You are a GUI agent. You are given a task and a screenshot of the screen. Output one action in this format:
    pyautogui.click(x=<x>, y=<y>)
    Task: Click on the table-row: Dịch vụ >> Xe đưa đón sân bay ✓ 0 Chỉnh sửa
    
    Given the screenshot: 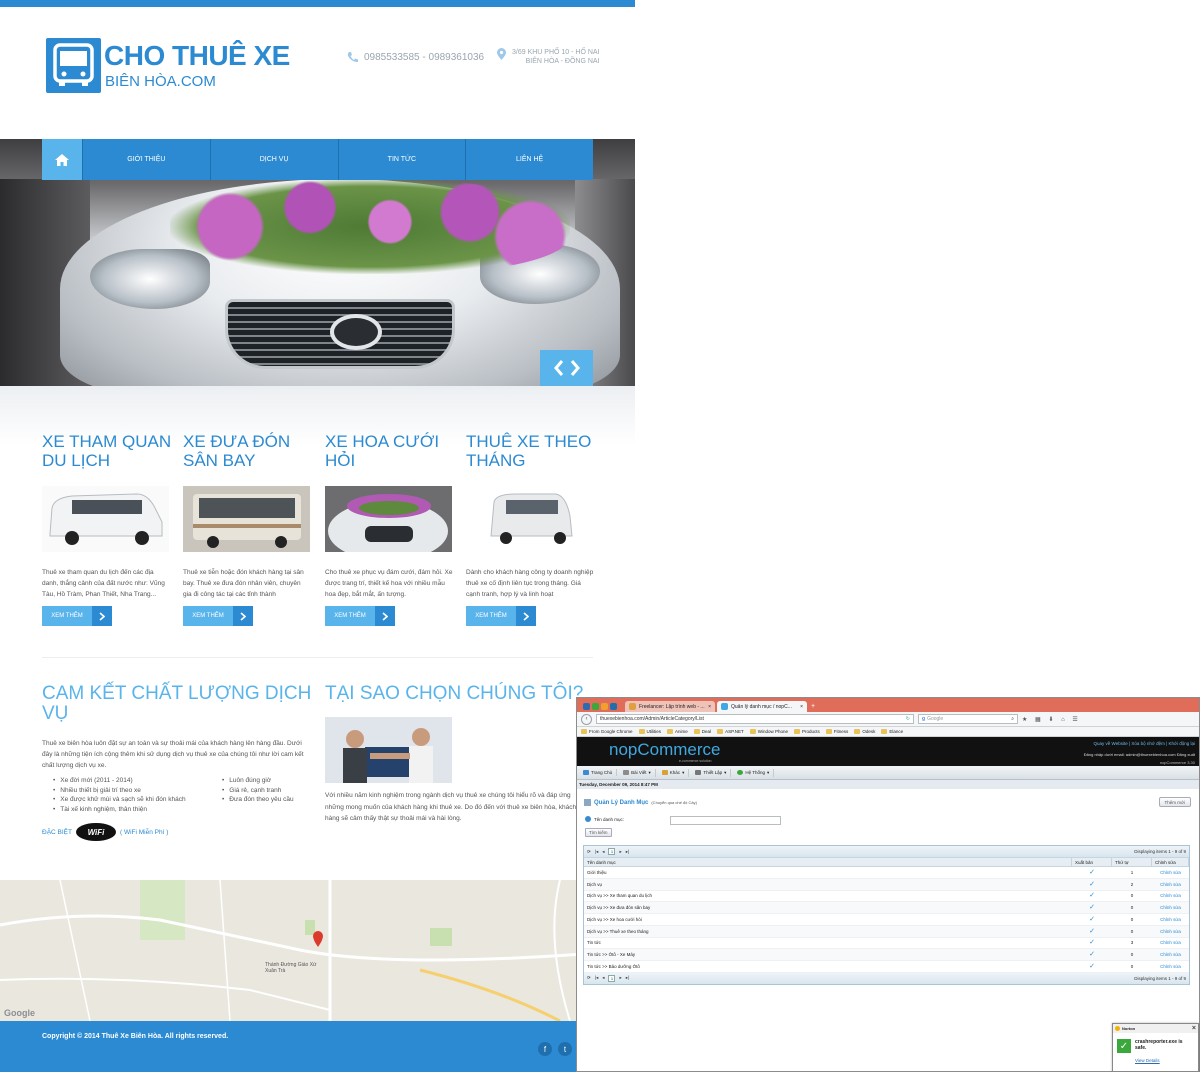 What is the action you would take?
    pyautogui.click(x=886, y=908)
    